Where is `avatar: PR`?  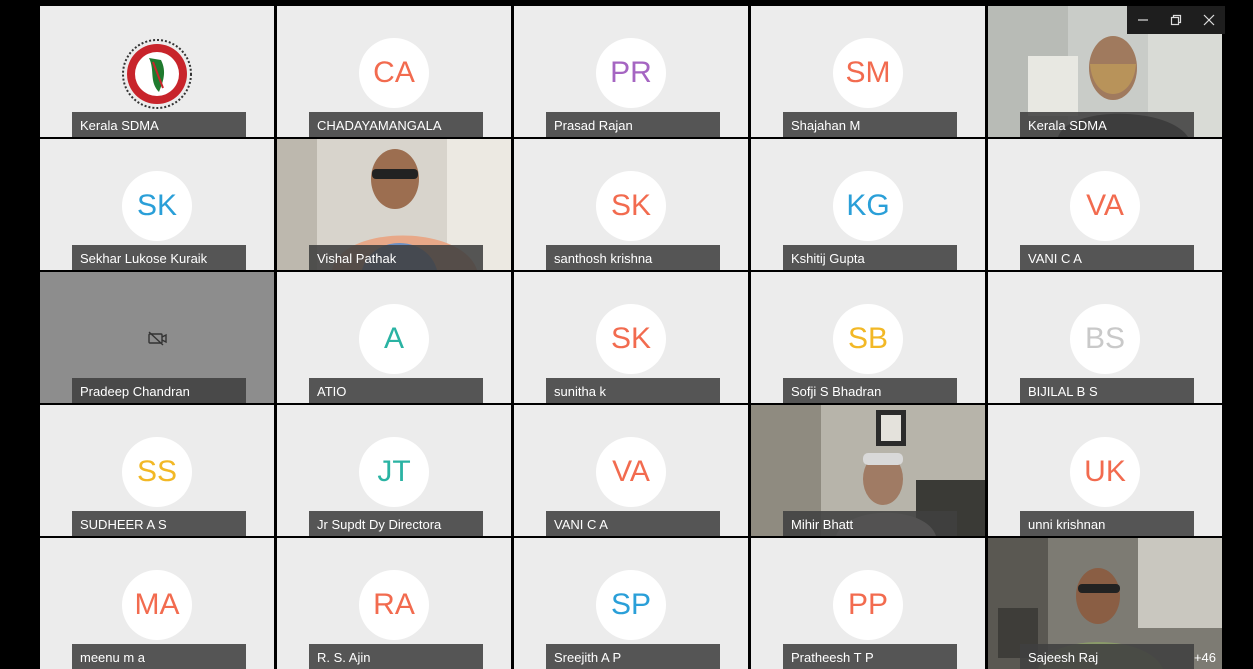
avatar: PR is located at coordinates (631, 73).